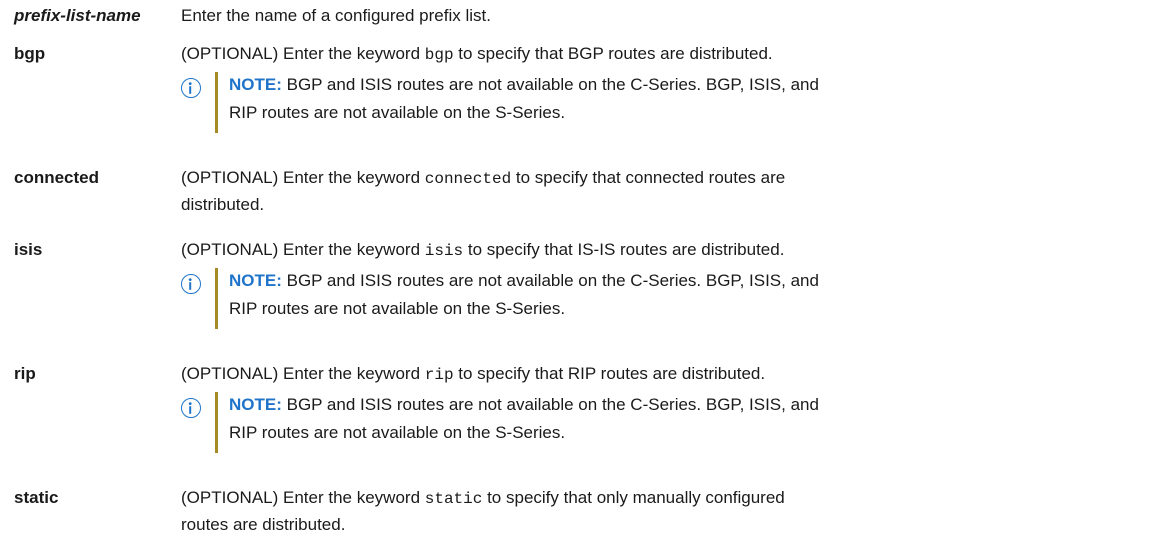 The image size is (1151, 554). I want to click on description-text: to specify that only manually configured, so click(633, 497).